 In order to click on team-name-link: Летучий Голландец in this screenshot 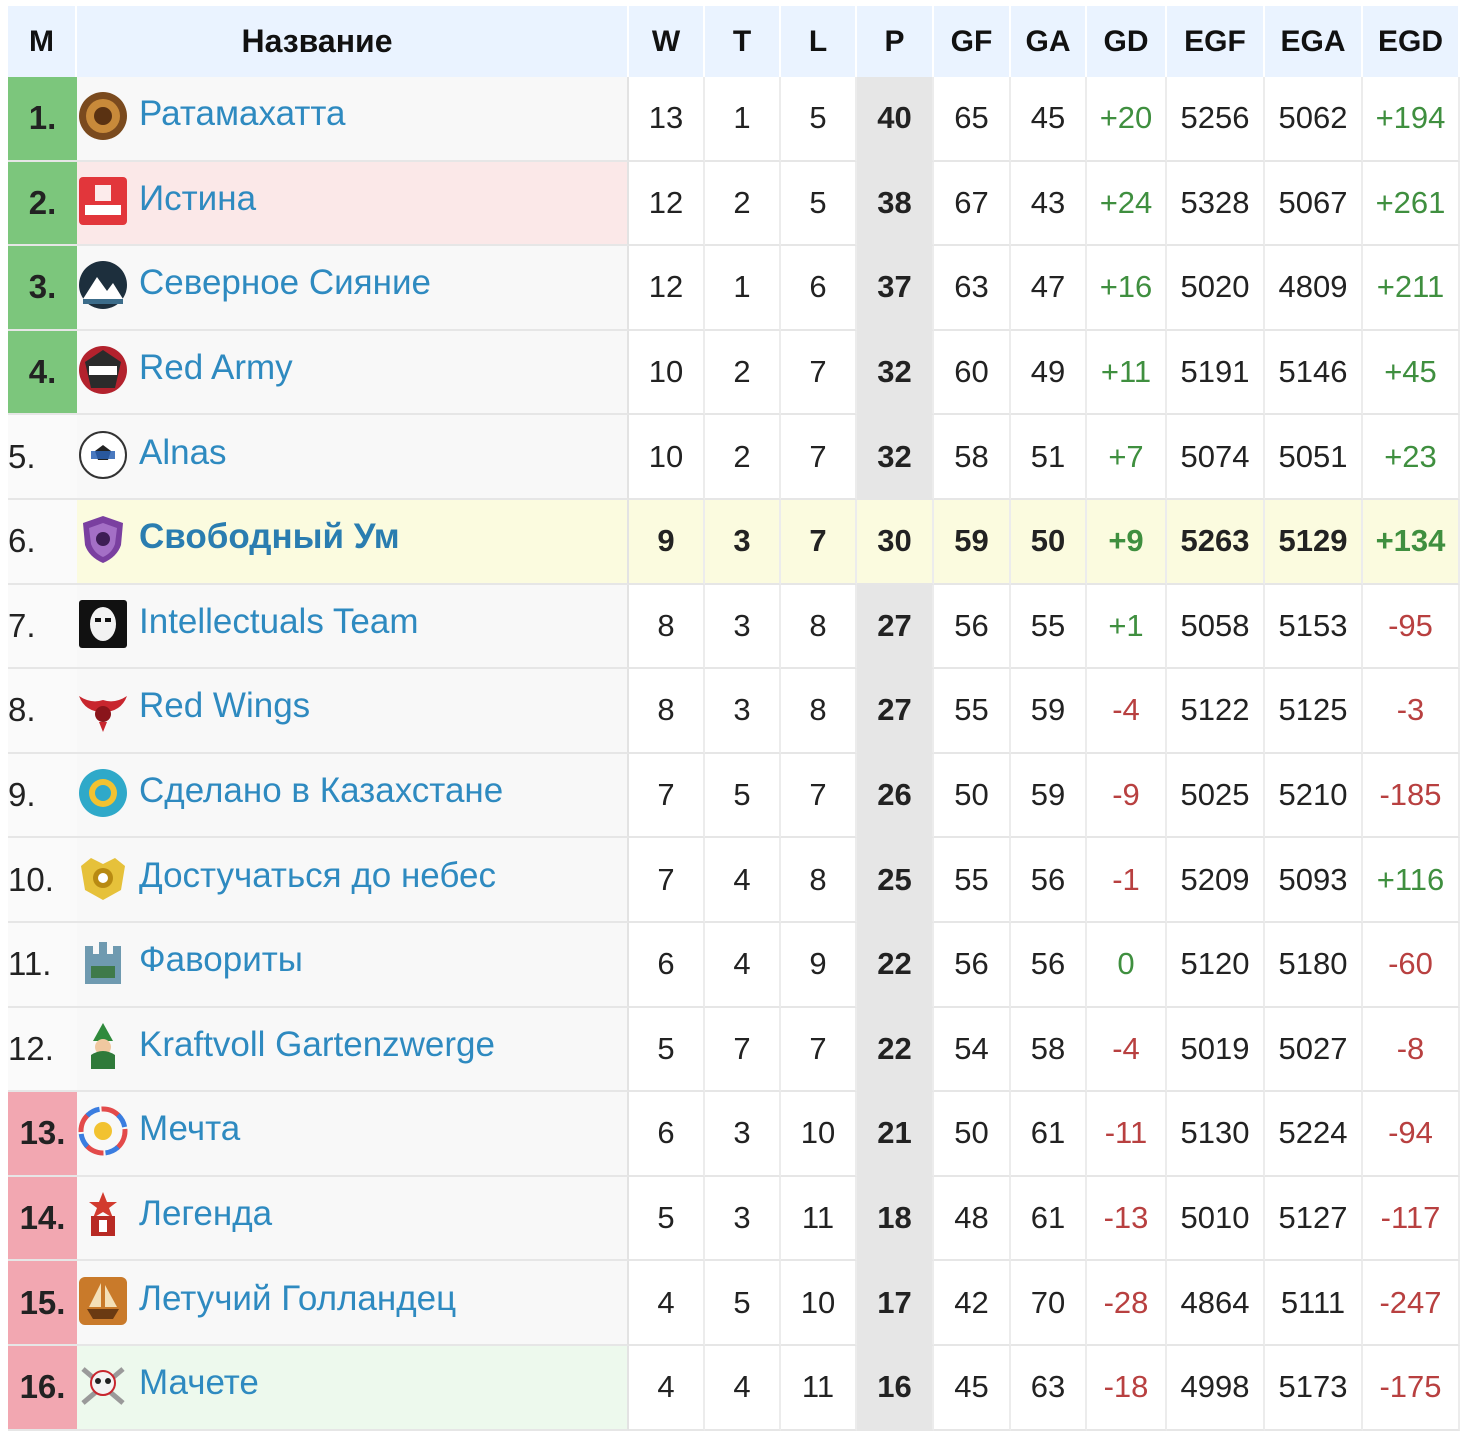, I will do `click(297, 1298)`.